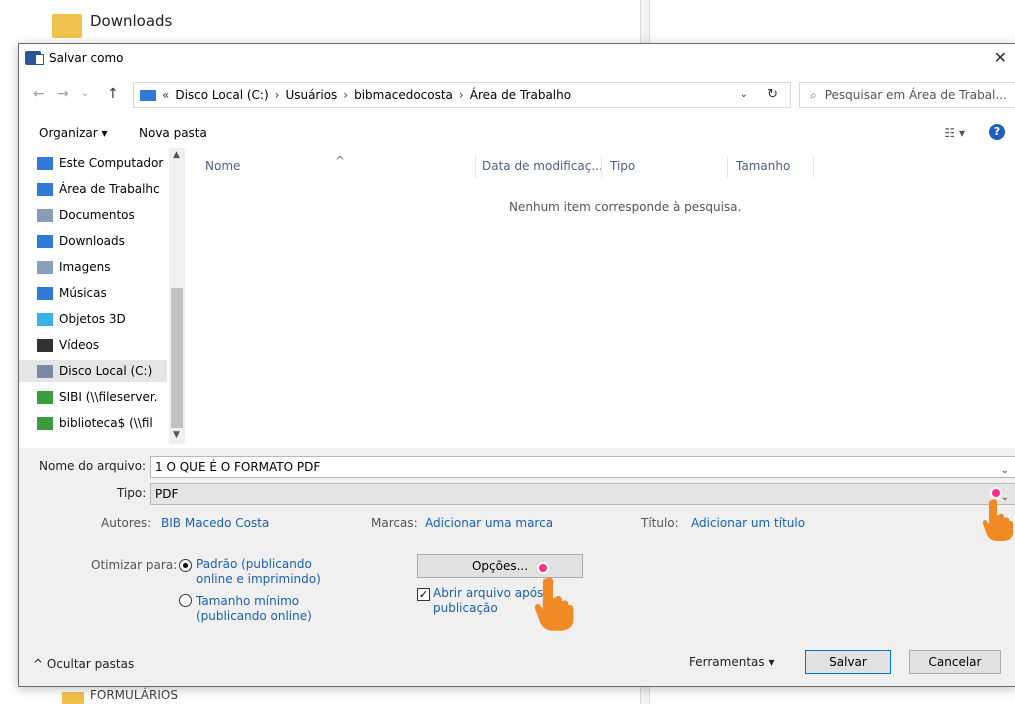 The image size is (1015, 704). What do you see at coordinates (185, 600) in the screenshot?
I see `optimize-minimum-radio` at bounding box center [185, 600].